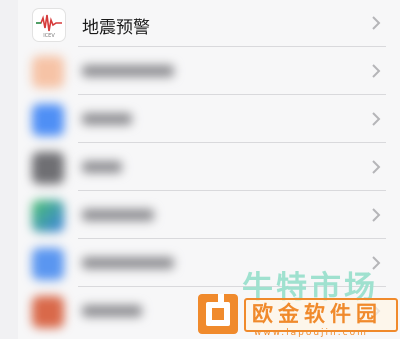 This screenshot has height=339, width=400. What do you see at coordinates (48, 312) in the screenshot?
I see `red-app-icon` at bounding box center [48, 312].